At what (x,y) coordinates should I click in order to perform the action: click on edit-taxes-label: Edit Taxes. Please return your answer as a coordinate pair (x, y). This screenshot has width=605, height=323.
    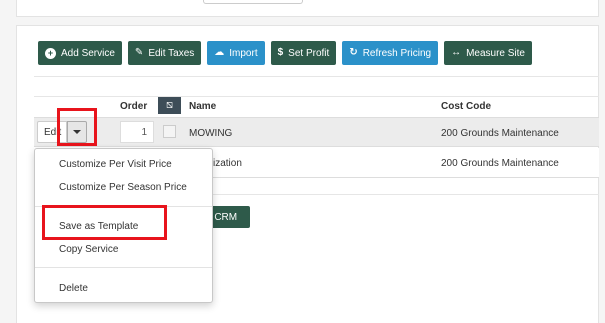
    Looking at the image, I should click on (171, 53).